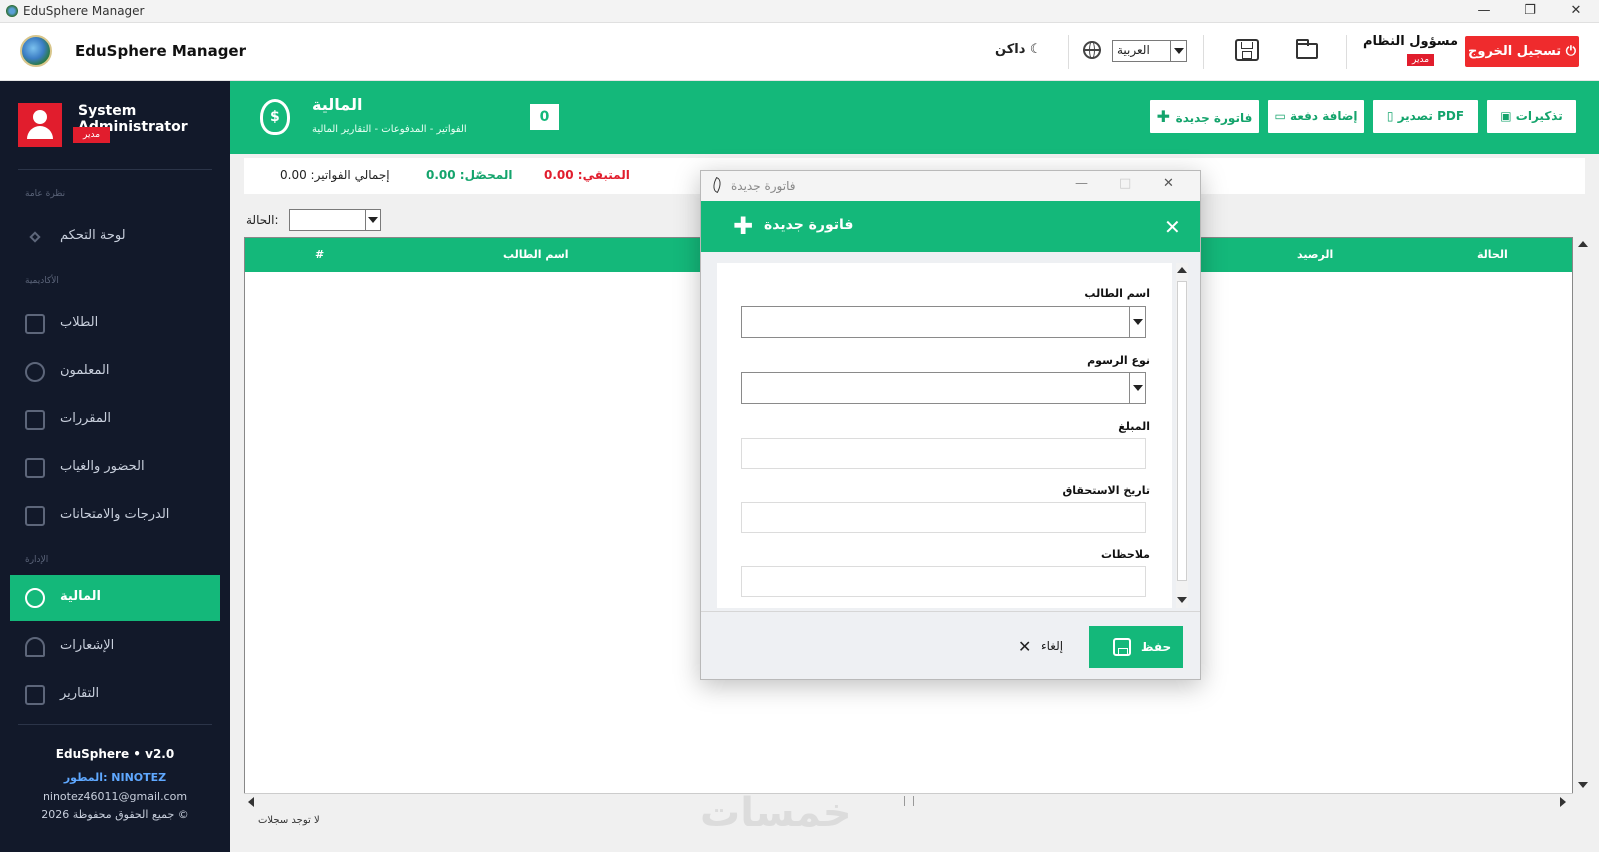  I want to click on sidebar-item-dashboard: لوحة التحكم, so click(115, 237).